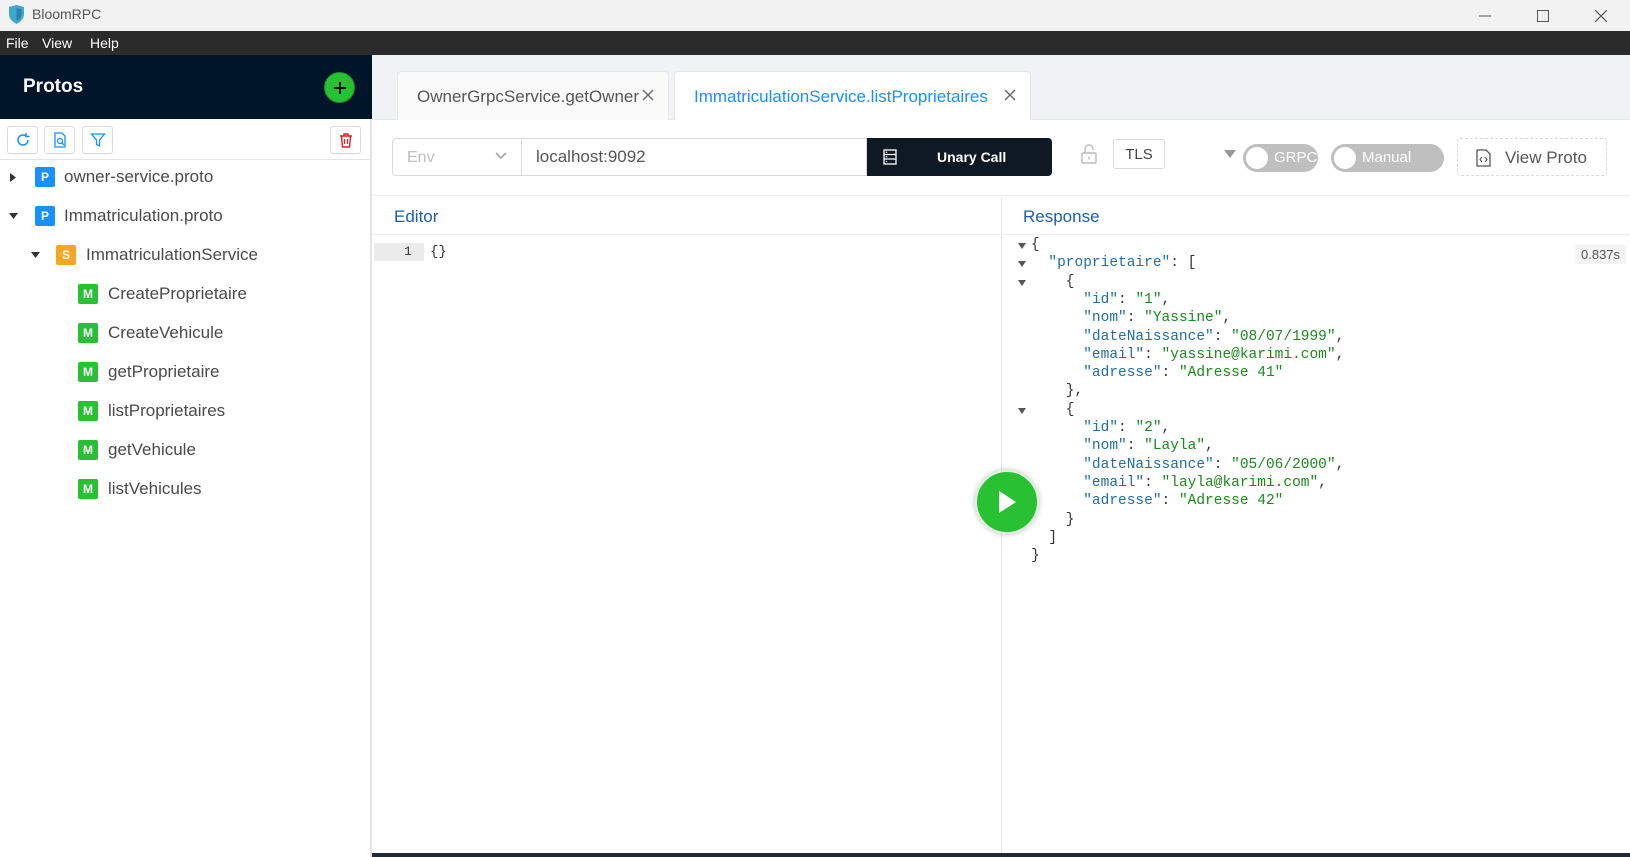  What do you see at coordinates (1089, 154) in the screenshot?
I see `unlock-icon` at bounding box center [1089, 154].